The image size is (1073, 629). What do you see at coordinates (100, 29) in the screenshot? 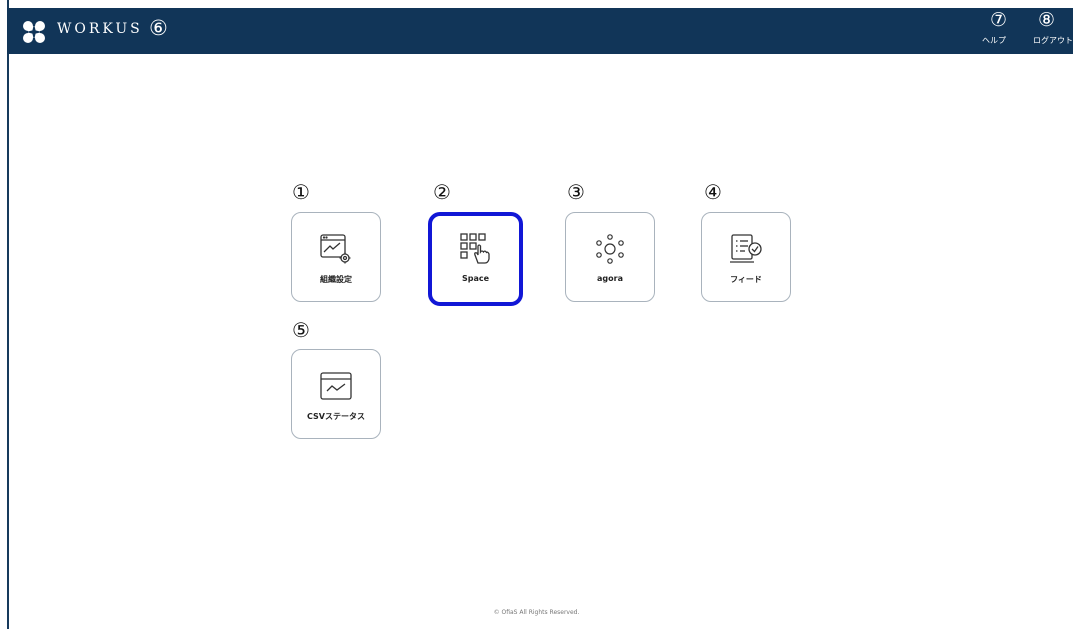
I see `brand-name: WORKUS` at bounding box center [100, 29].